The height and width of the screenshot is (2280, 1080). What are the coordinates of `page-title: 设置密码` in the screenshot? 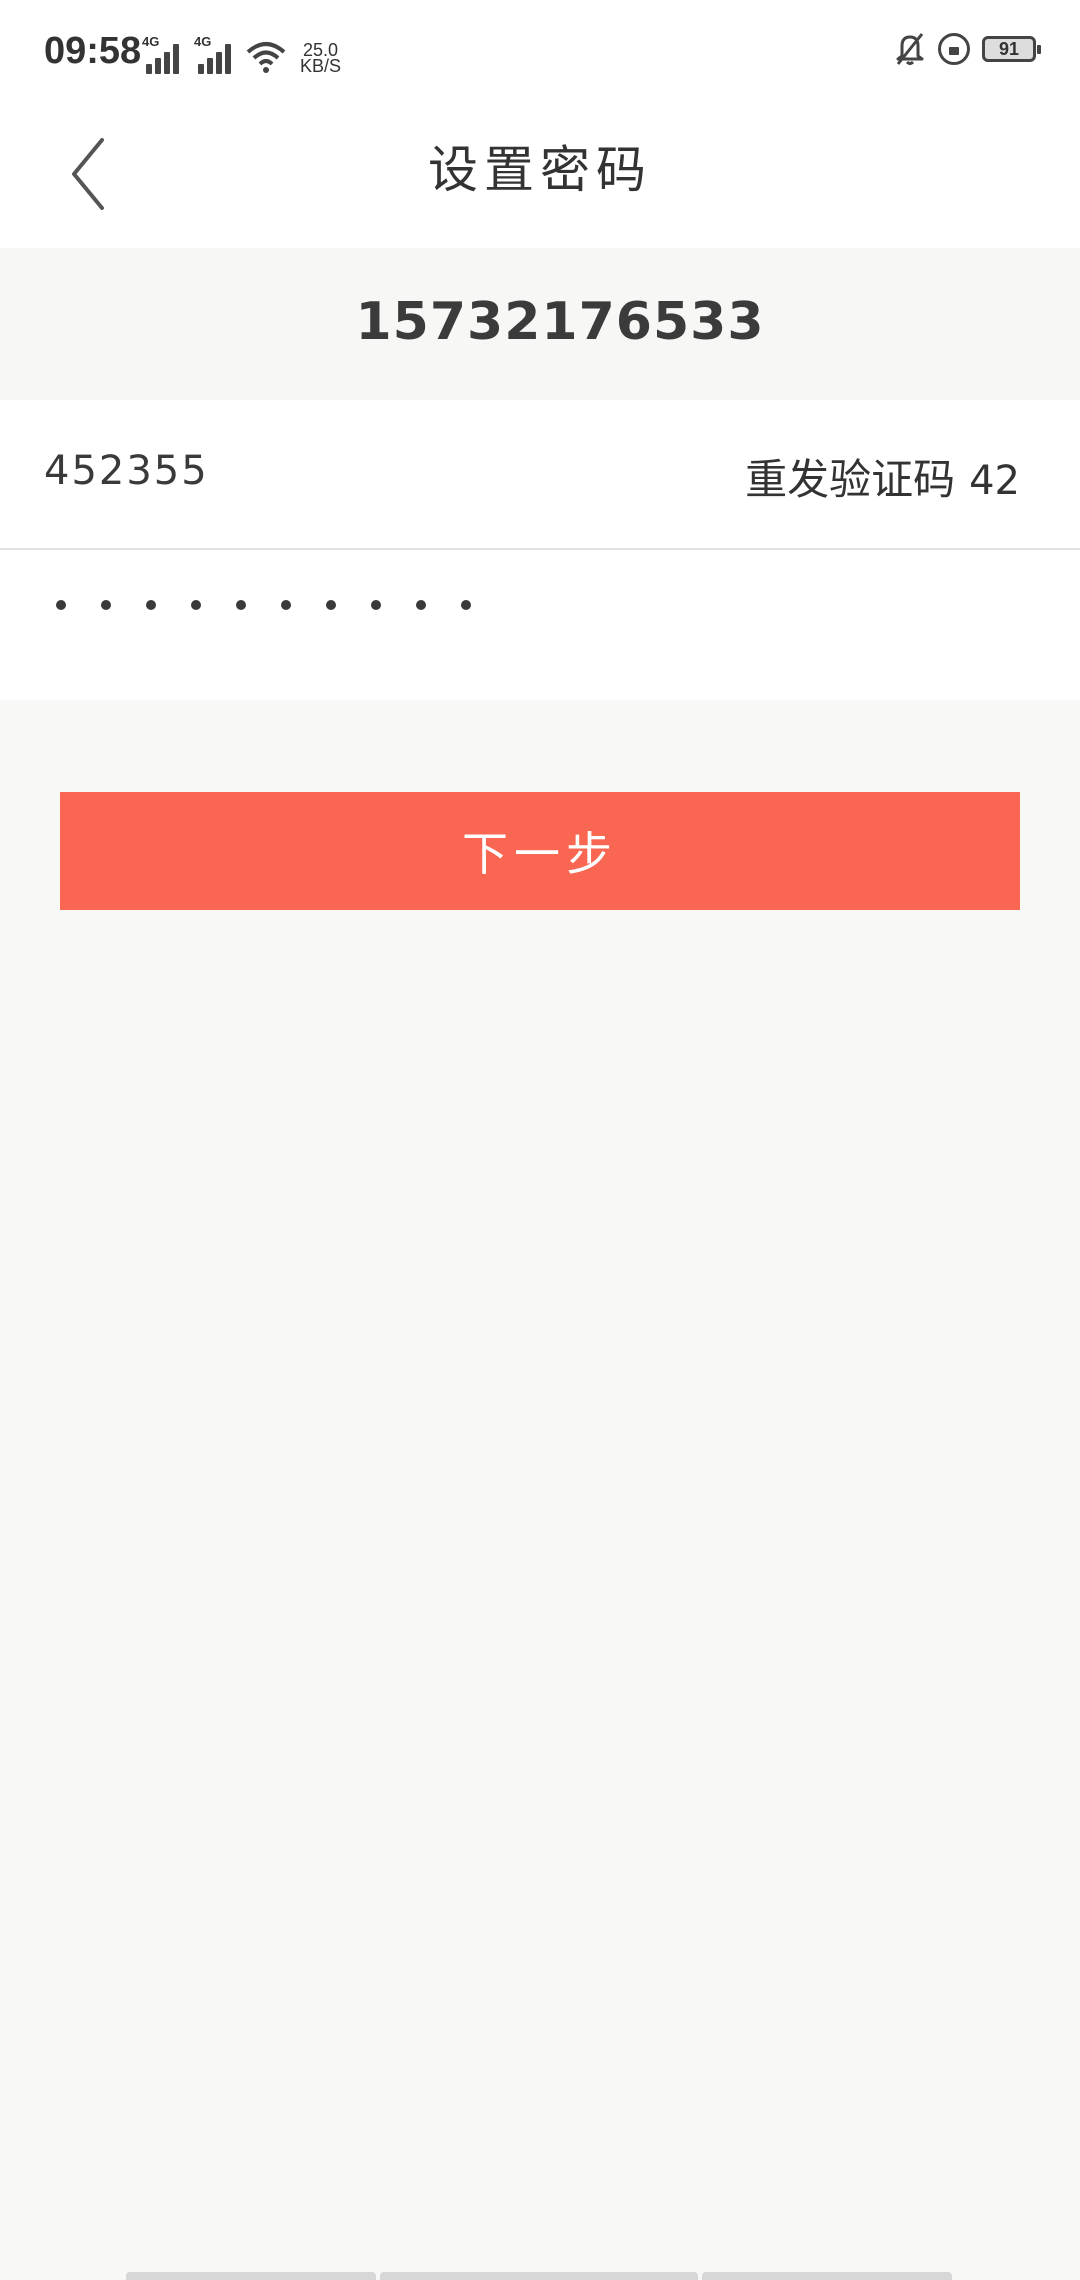 It's located at (540, 170).